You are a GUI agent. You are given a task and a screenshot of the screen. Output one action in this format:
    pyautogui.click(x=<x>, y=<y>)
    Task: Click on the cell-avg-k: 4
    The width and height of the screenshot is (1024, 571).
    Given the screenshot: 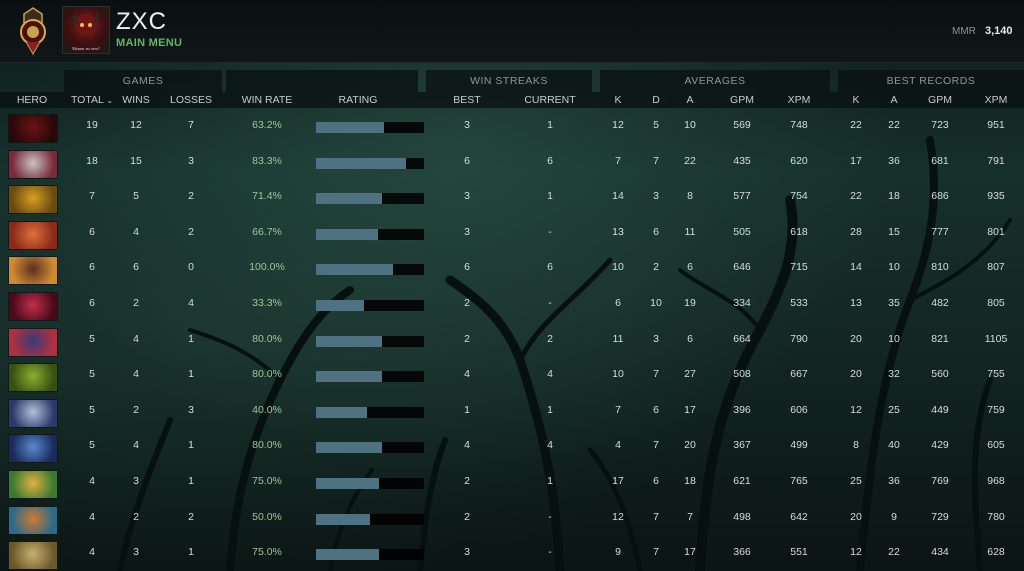 What is the action you would take?
    pyautogui.click(x=618, y=445)
    